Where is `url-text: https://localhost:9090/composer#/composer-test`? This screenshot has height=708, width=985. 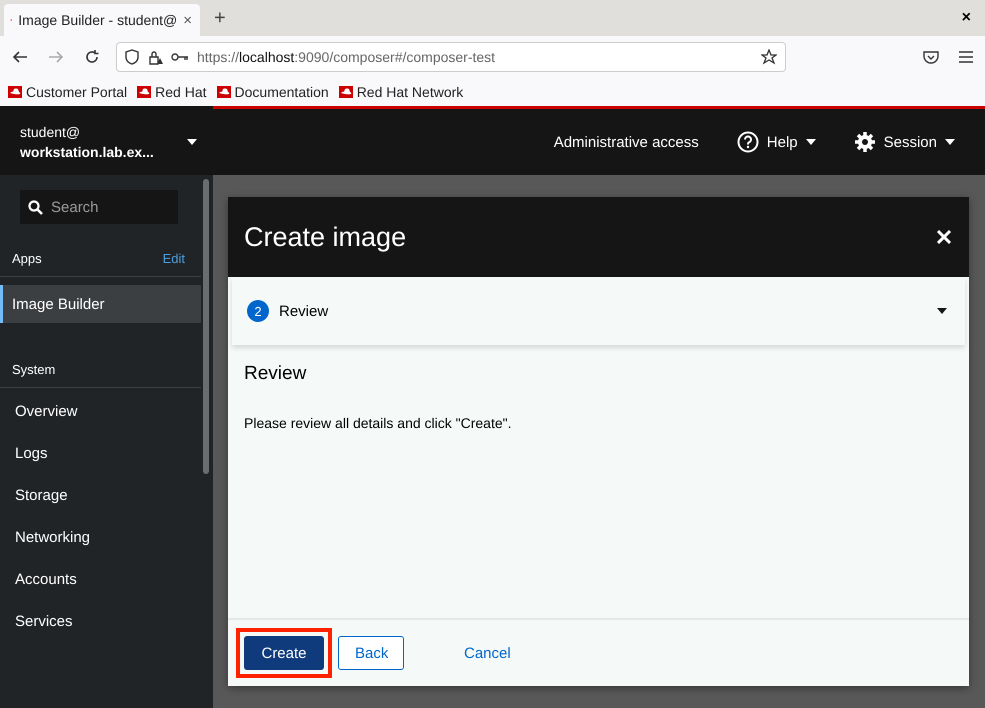
url-text: https://localhost:9090/composer#/composer-test is located at coordinates (346, 57).